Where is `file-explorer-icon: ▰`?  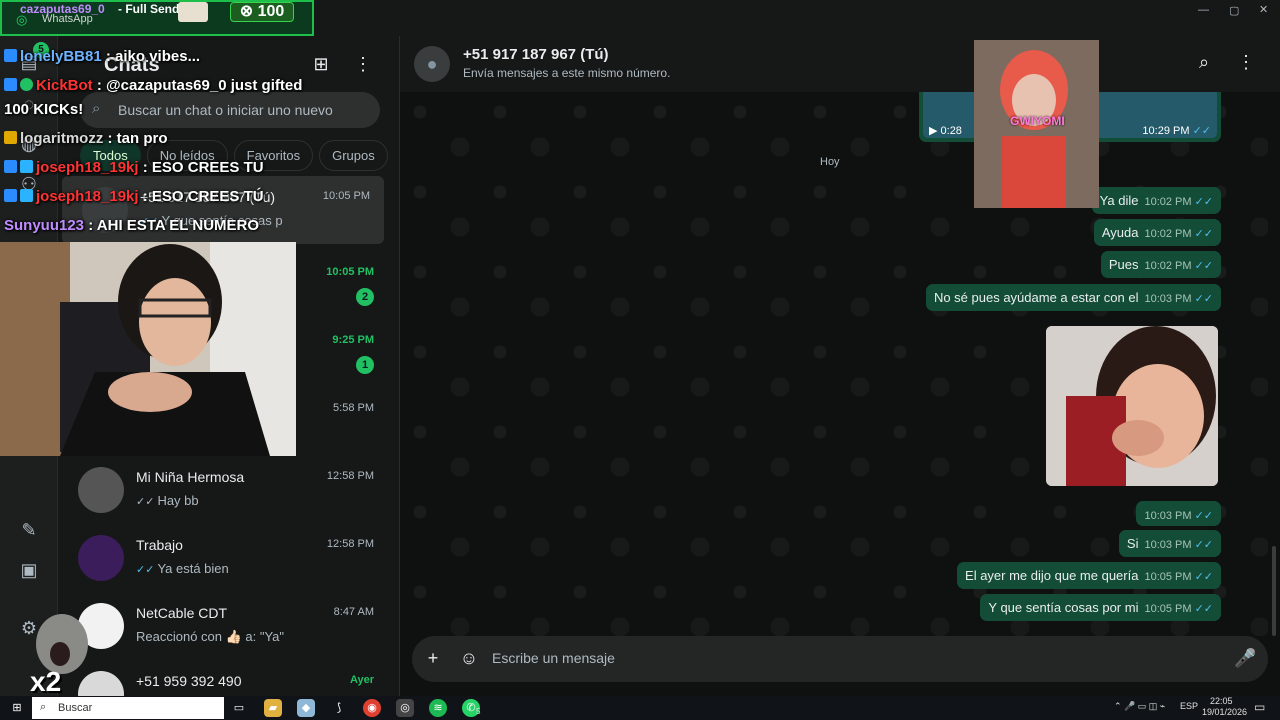 file-explorer-icon: ▰ is located at coordinates (273, 708).